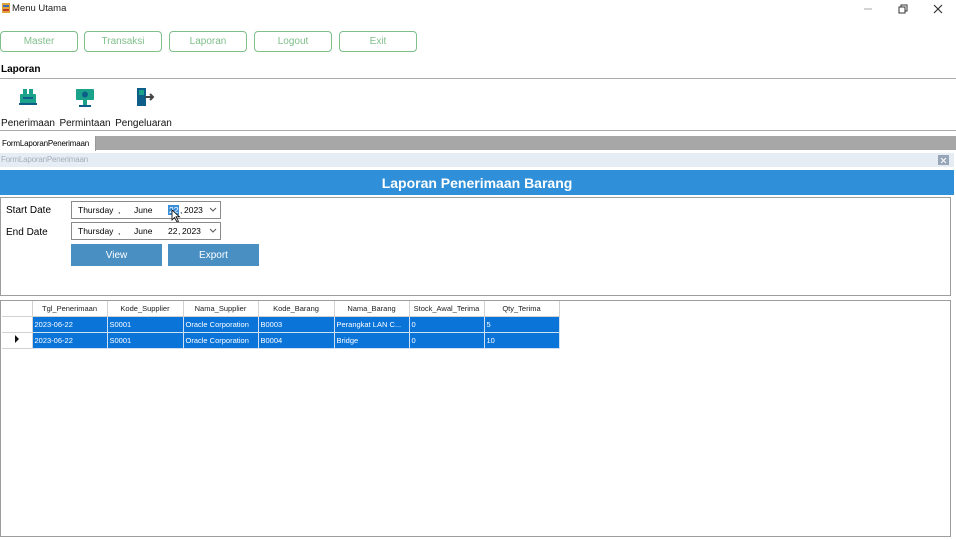 The width and height of the screenshot is (956, 540). I want to click on start-weekday: Thursday, so click(96, 210).